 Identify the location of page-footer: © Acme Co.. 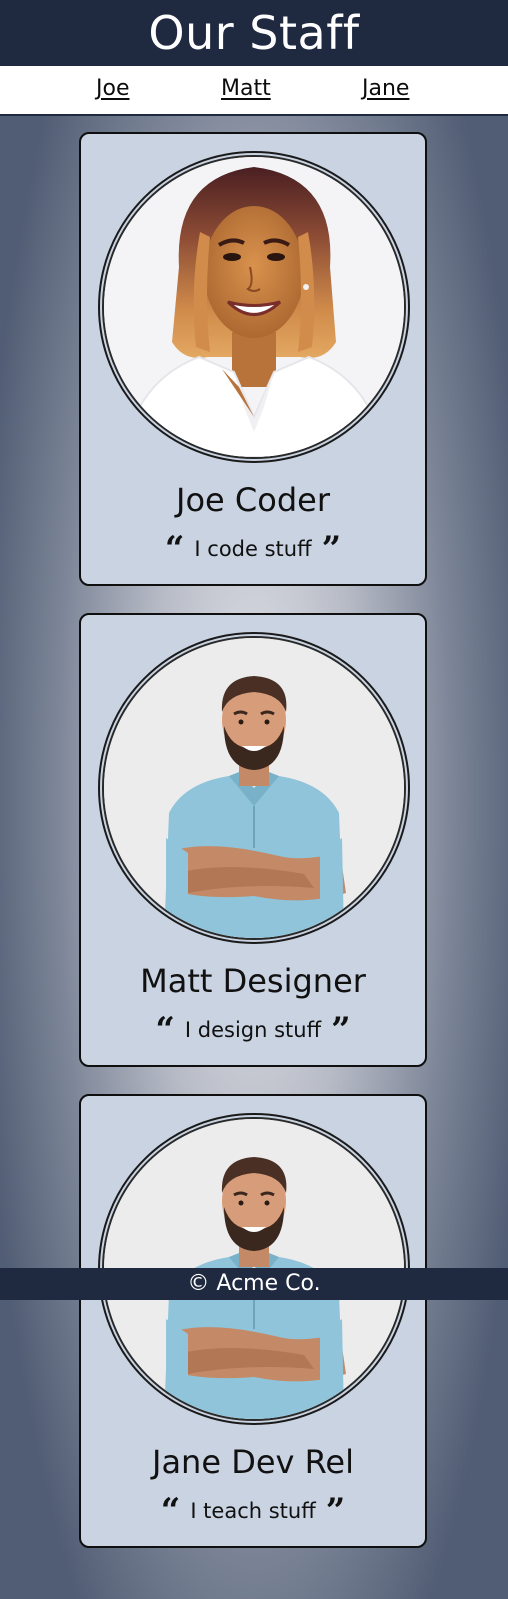
(254, 1284).